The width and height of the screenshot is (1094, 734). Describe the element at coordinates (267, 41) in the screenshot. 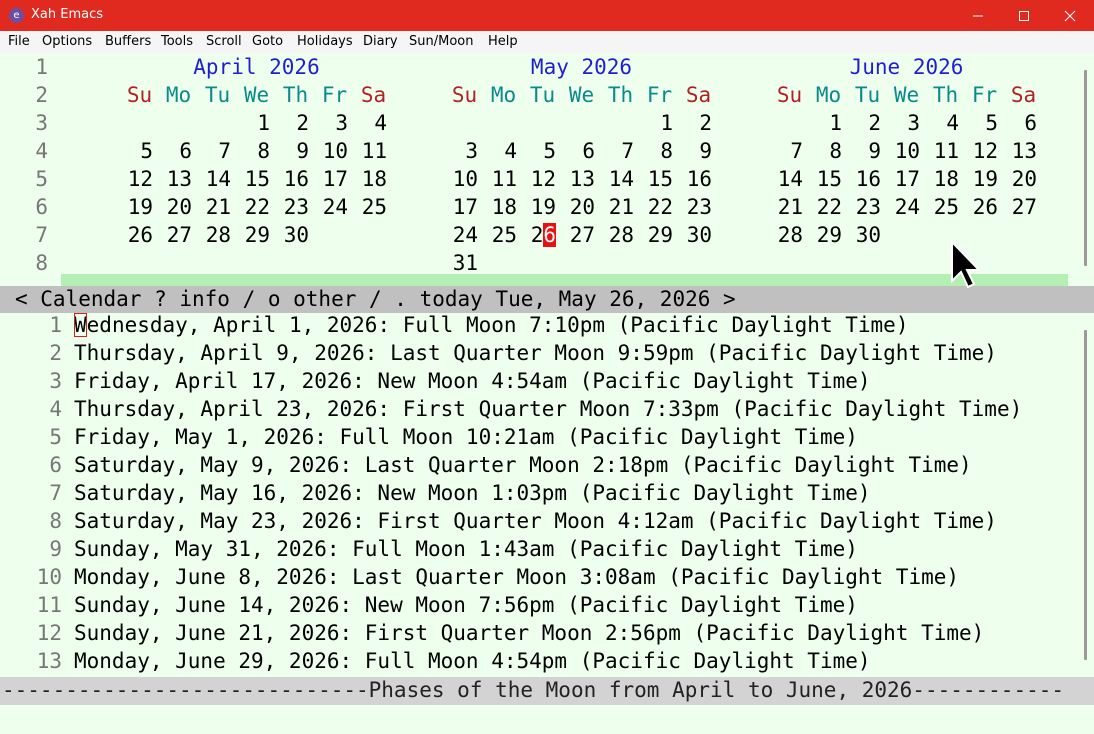

I see `menu-goto: Goto` at that location.